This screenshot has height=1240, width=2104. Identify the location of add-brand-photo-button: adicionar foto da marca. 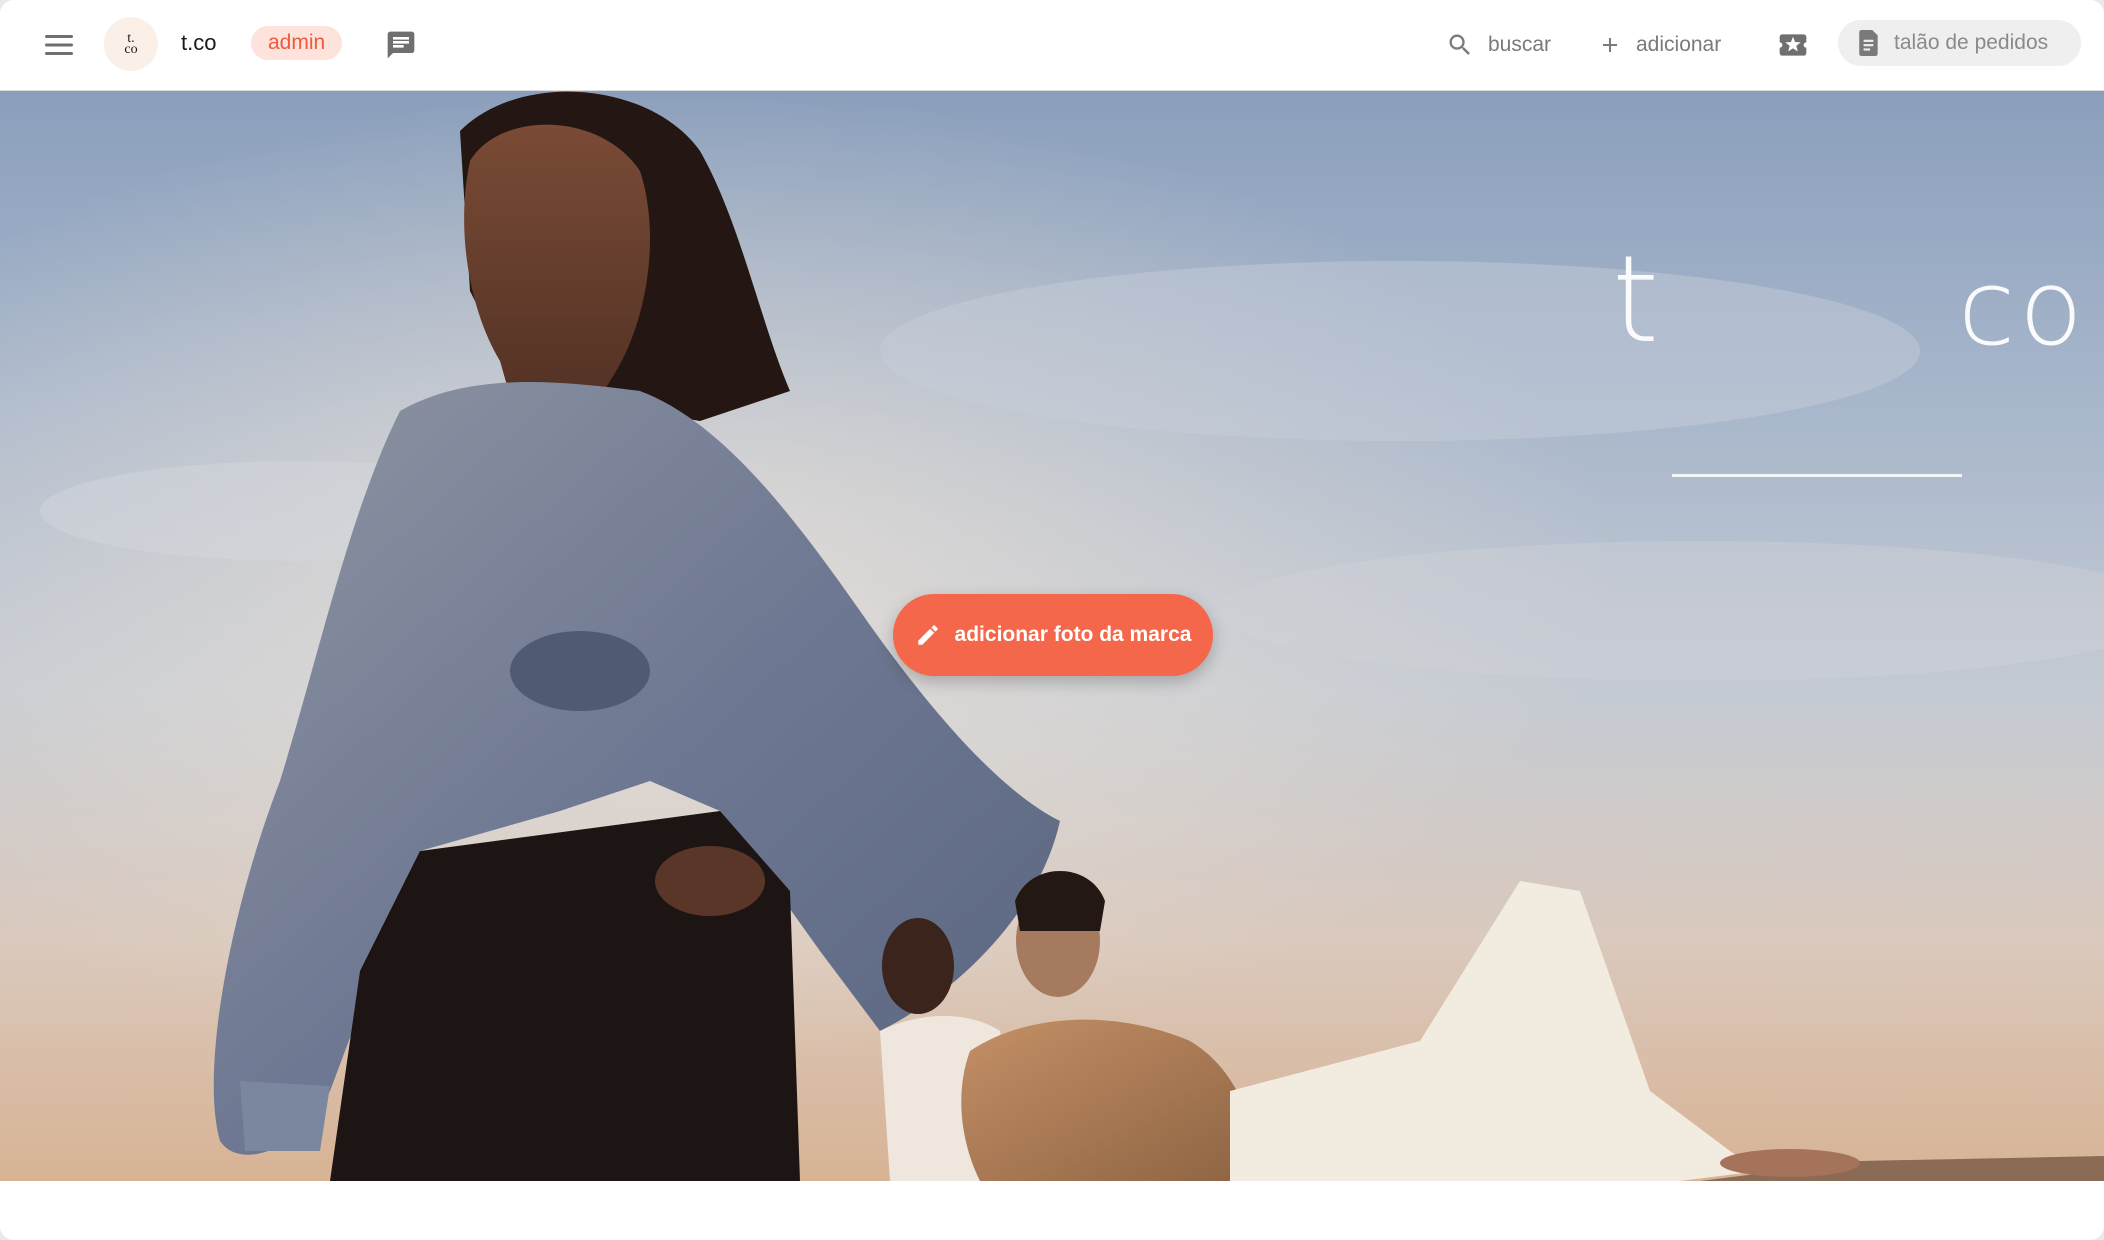
(1053, 635).